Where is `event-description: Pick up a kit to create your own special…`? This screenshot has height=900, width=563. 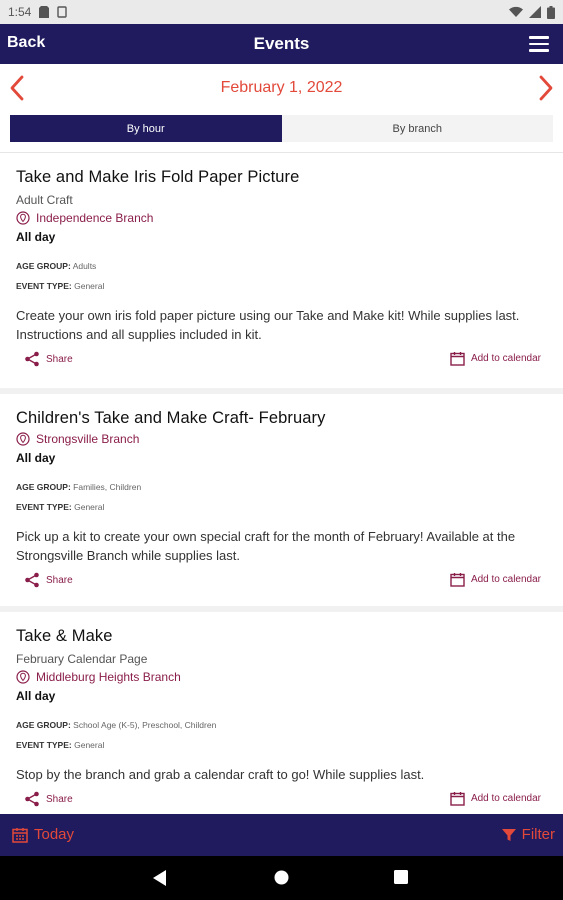
event-description: Pick up a kit to create your own special… is located at coordinates (266, 546).